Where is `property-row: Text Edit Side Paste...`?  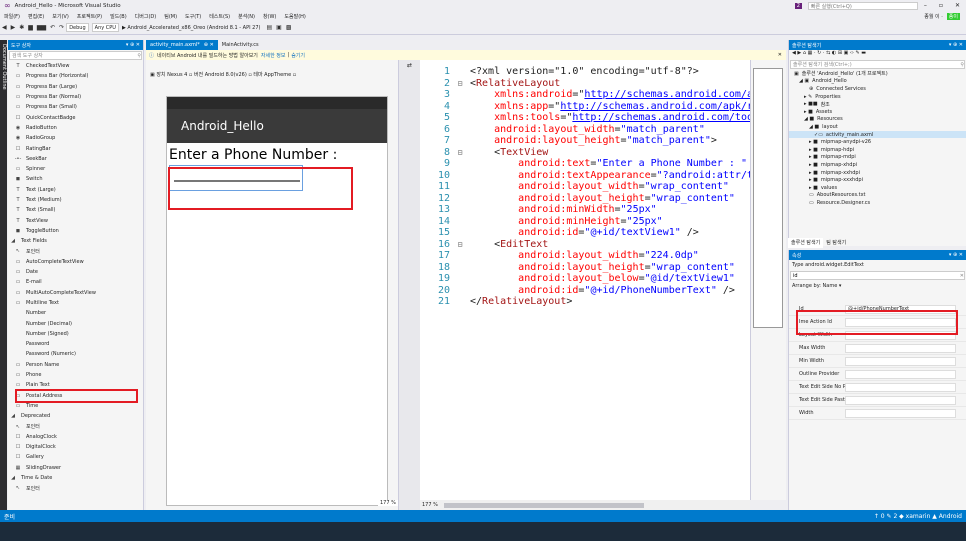 property-row: Text Edit Side Paste... is located at coordinates (877, 400).